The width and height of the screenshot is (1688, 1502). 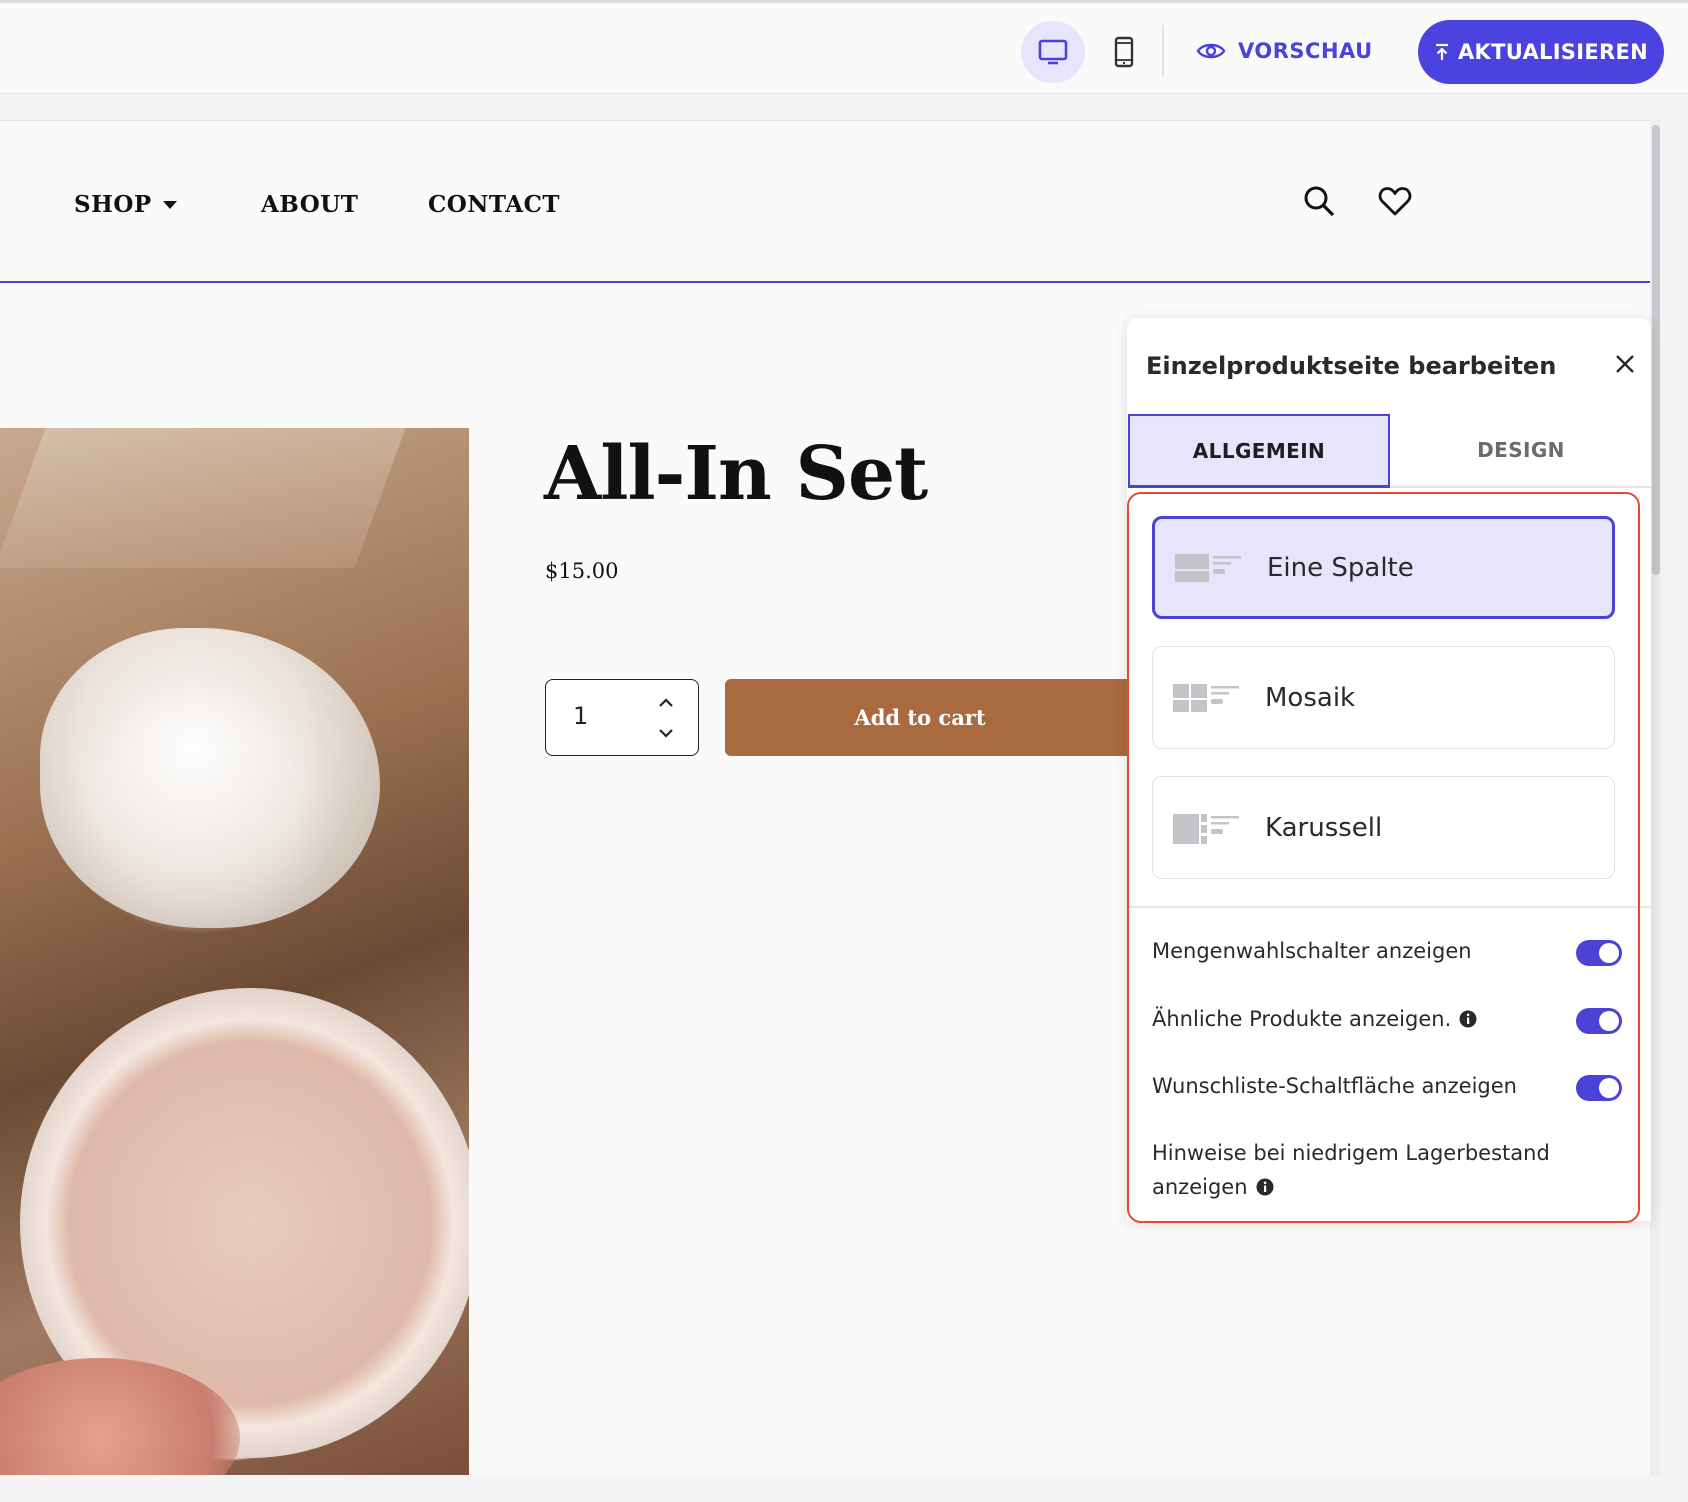 I want to click on layout-option-eine-spalte: Eine Spalte, so click(x=1383, y=567).